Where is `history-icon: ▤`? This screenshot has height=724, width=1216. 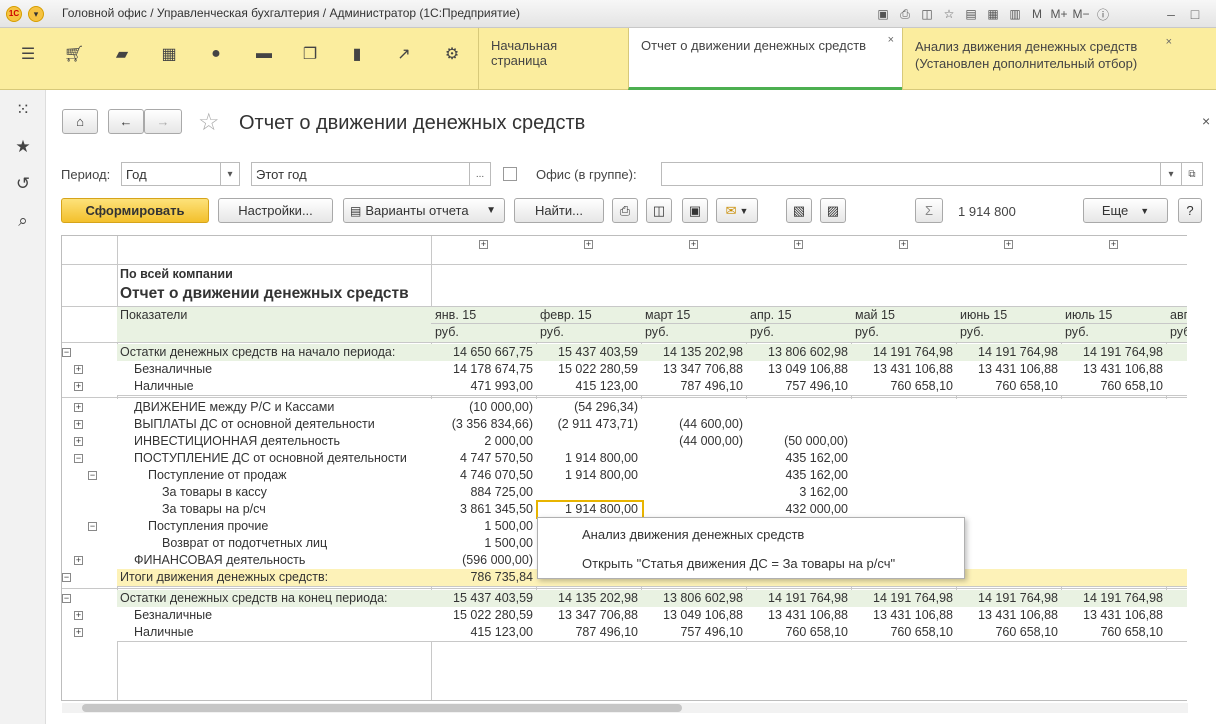 history-icon: ▤ is located at coordinates (971, 14).